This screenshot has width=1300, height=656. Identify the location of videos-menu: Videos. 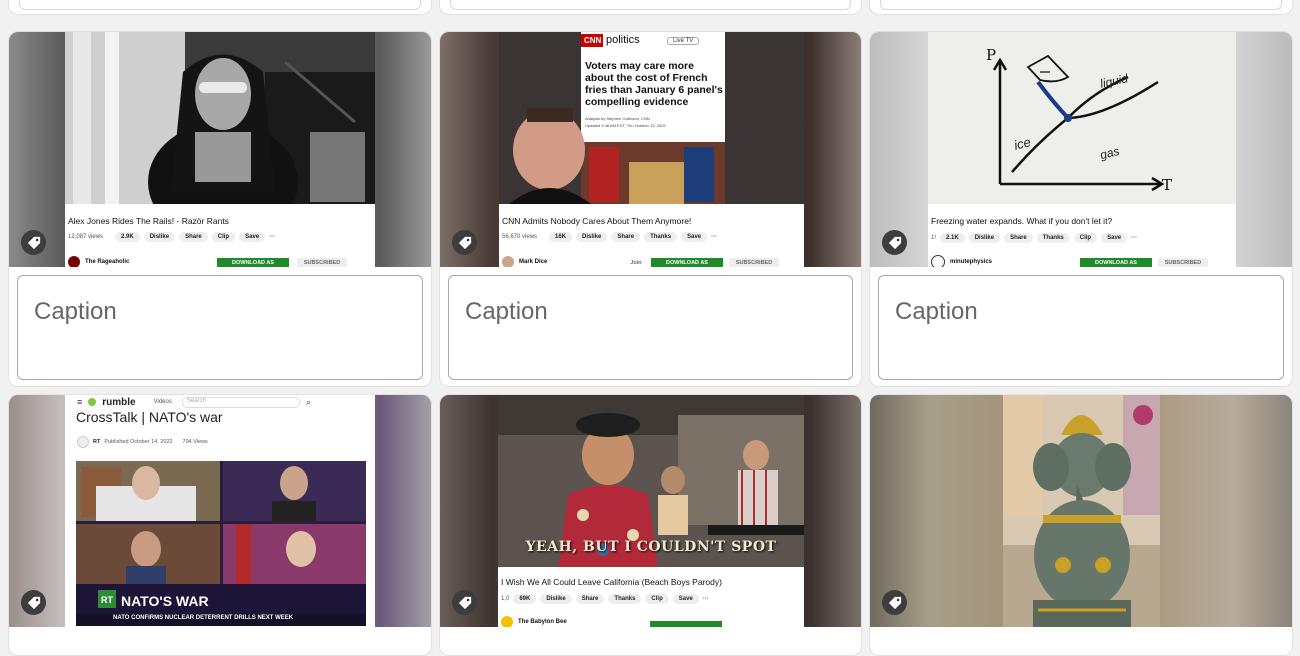
(163, 402).